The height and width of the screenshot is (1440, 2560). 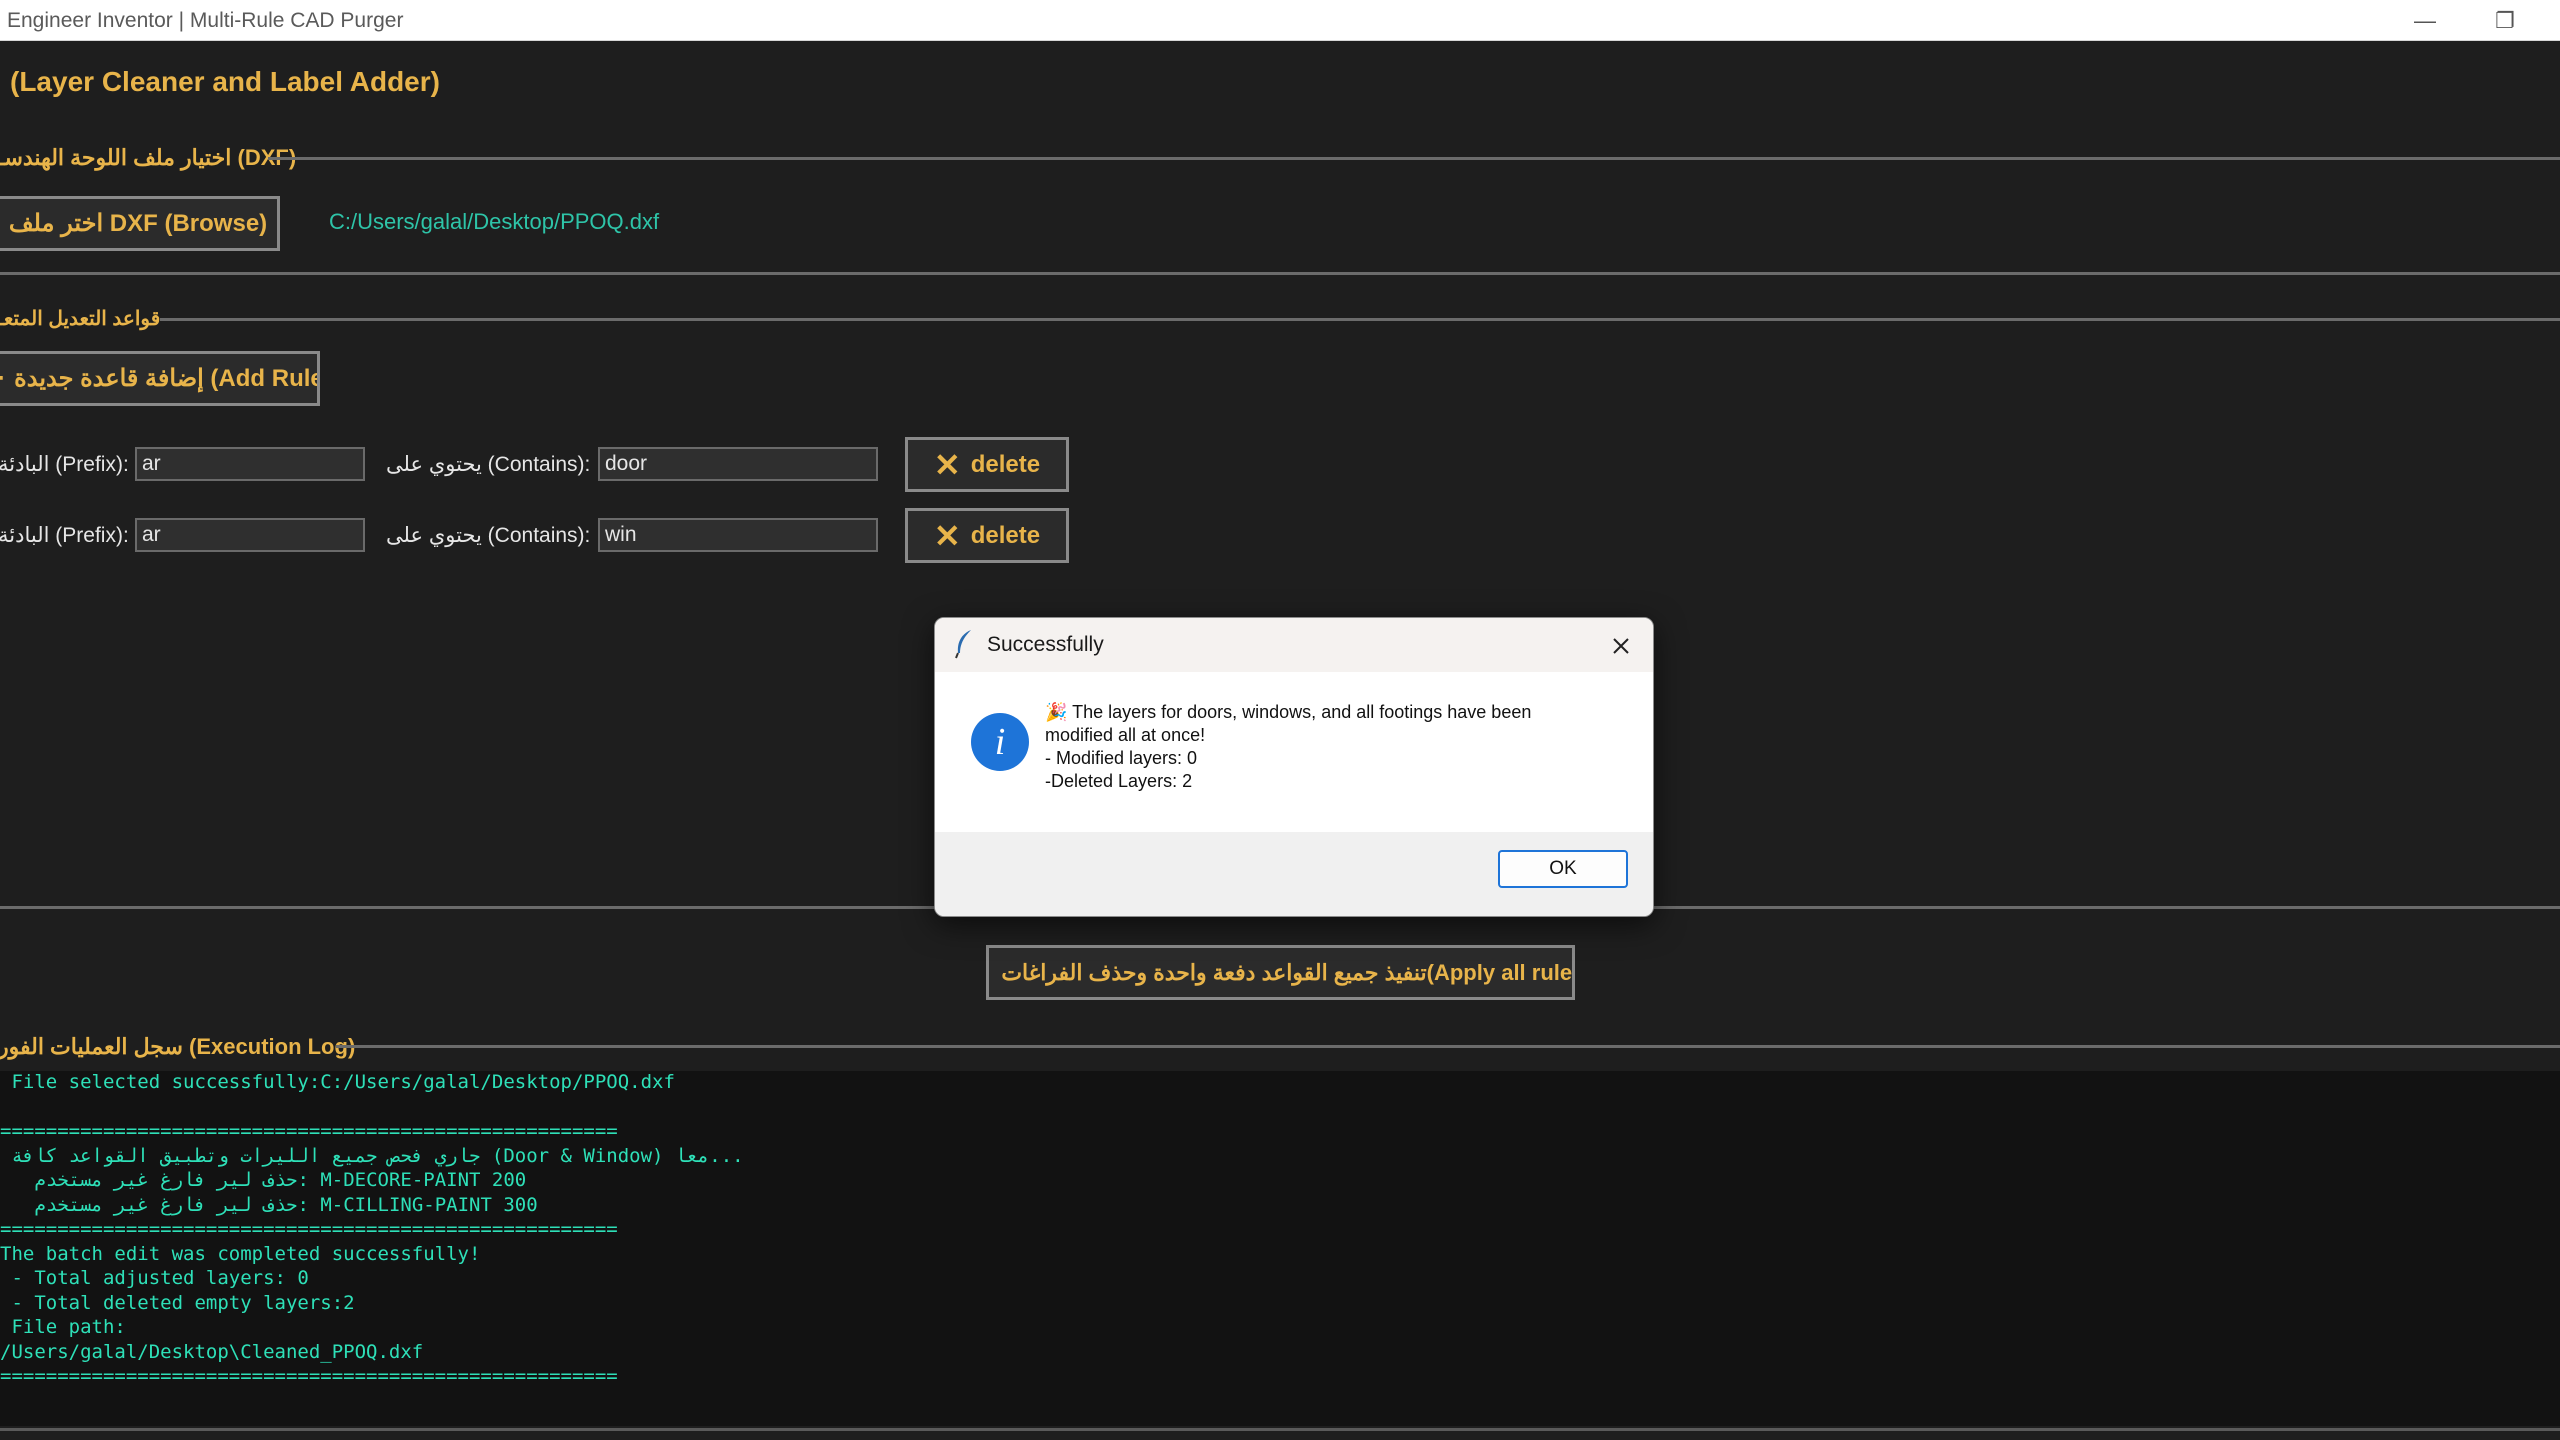 What do you see at coordinates (1280, 1429) in the screenshot?
I see `bottom-divider` at bounding box center [1280, 1429].